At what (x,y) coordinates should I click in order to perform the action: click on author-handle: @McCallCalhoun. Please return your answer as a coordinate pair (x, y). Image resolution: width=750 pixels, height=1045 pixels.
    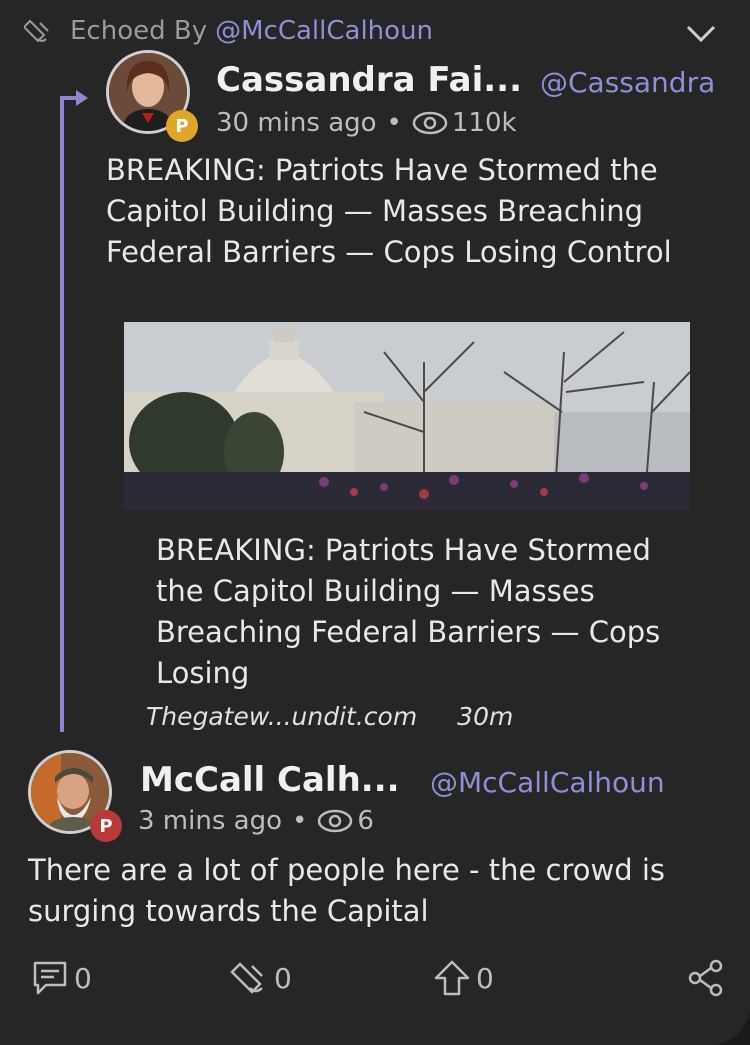
    Looking at the image, I should click on (547, 782).